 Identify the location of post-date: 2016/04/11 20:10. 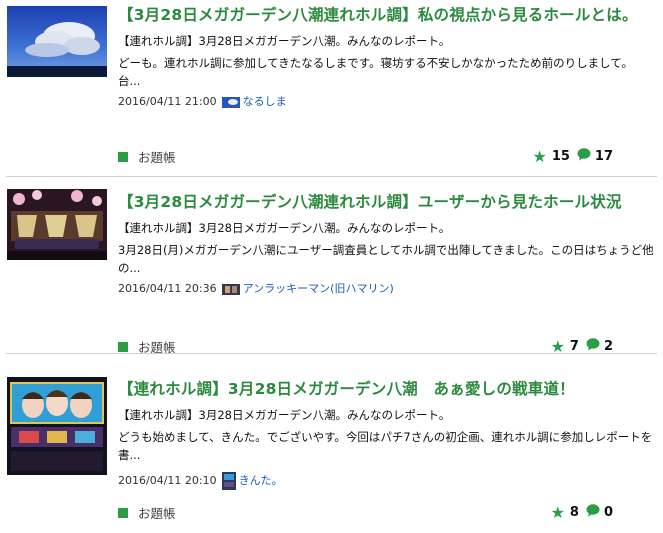
(167, 480).